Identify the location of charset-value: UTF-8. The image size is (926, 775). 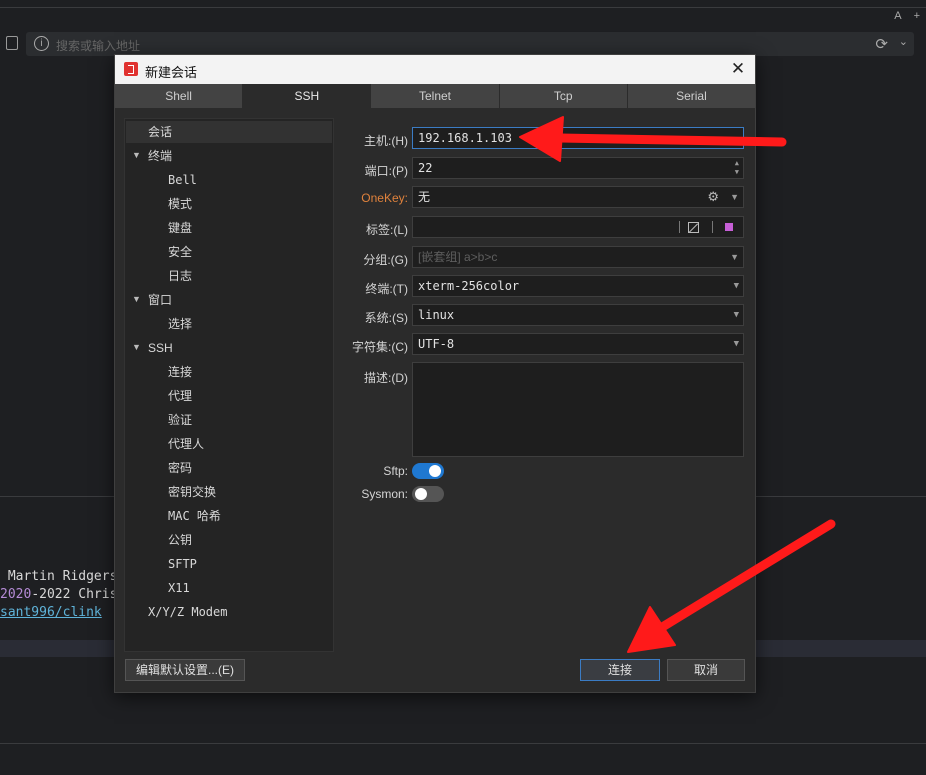
(436, 344).